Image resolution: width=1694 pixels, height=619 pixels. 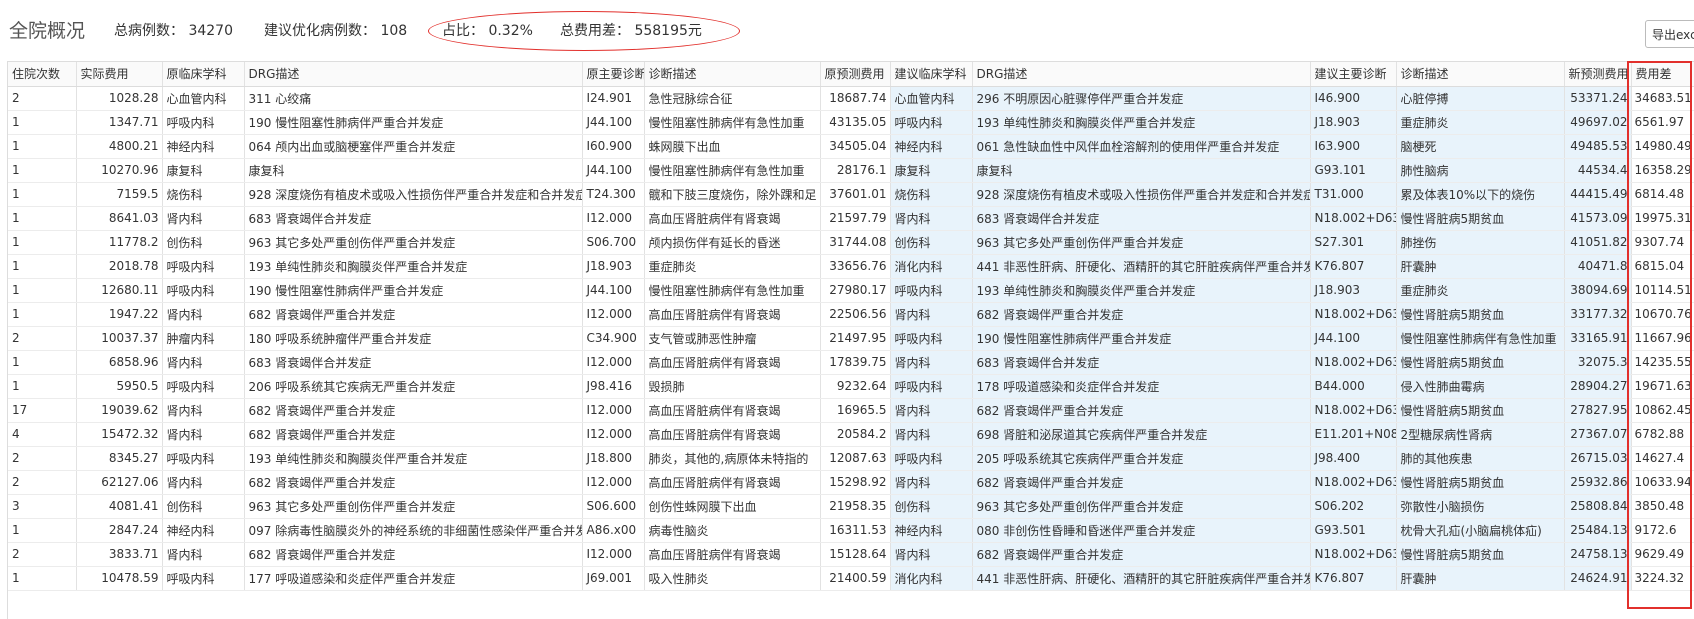 I want to click on column-header-orig-pred-cost: 原预测费用, so click(x=855, y=74).